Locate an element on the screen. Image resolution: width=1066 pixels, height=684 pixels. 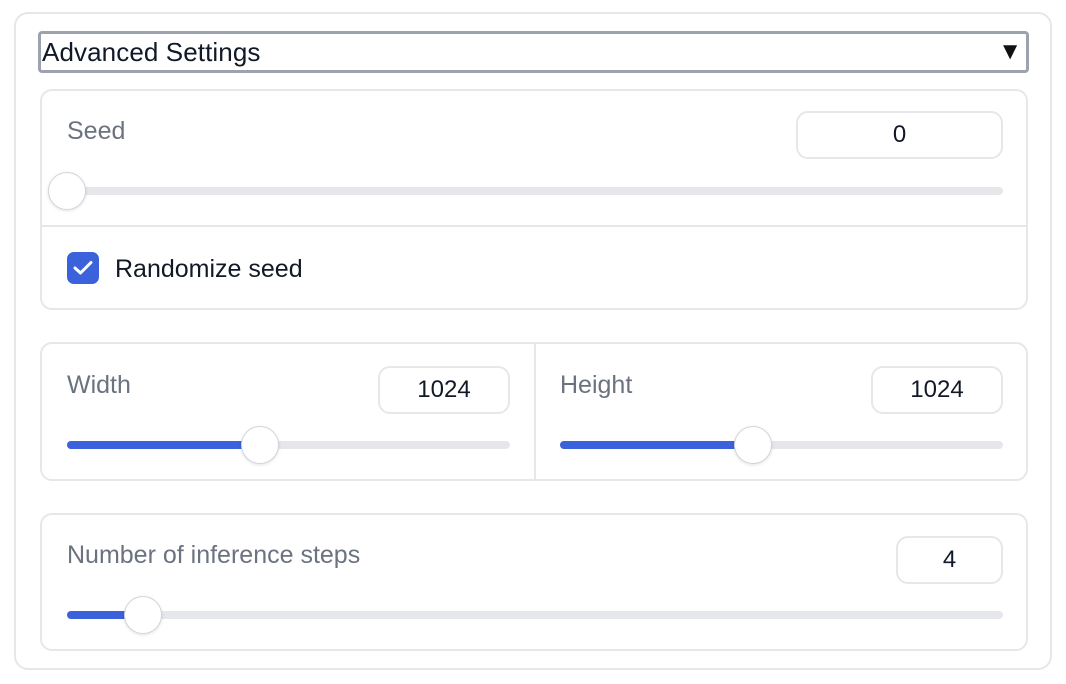
seed-label: Seed is located at coordinates (96, 131).